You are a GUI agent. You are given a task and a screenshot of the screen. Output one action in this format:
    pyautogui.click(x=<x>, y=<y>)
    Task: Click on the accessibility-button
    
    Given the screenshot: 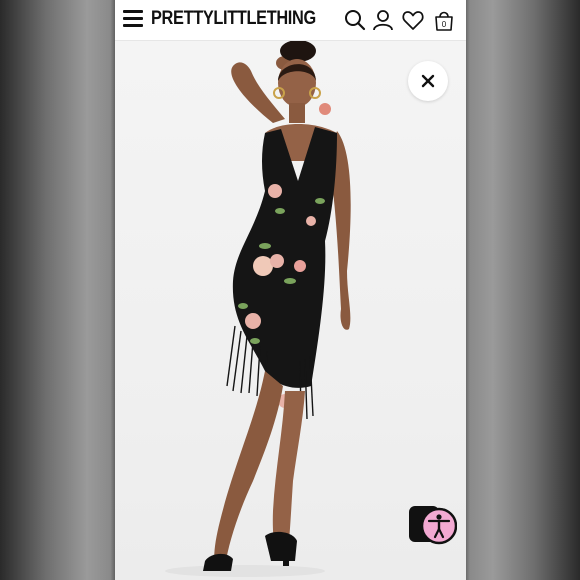 What is the action you would take?
    pyautogui.click(x=433, y=526)
    